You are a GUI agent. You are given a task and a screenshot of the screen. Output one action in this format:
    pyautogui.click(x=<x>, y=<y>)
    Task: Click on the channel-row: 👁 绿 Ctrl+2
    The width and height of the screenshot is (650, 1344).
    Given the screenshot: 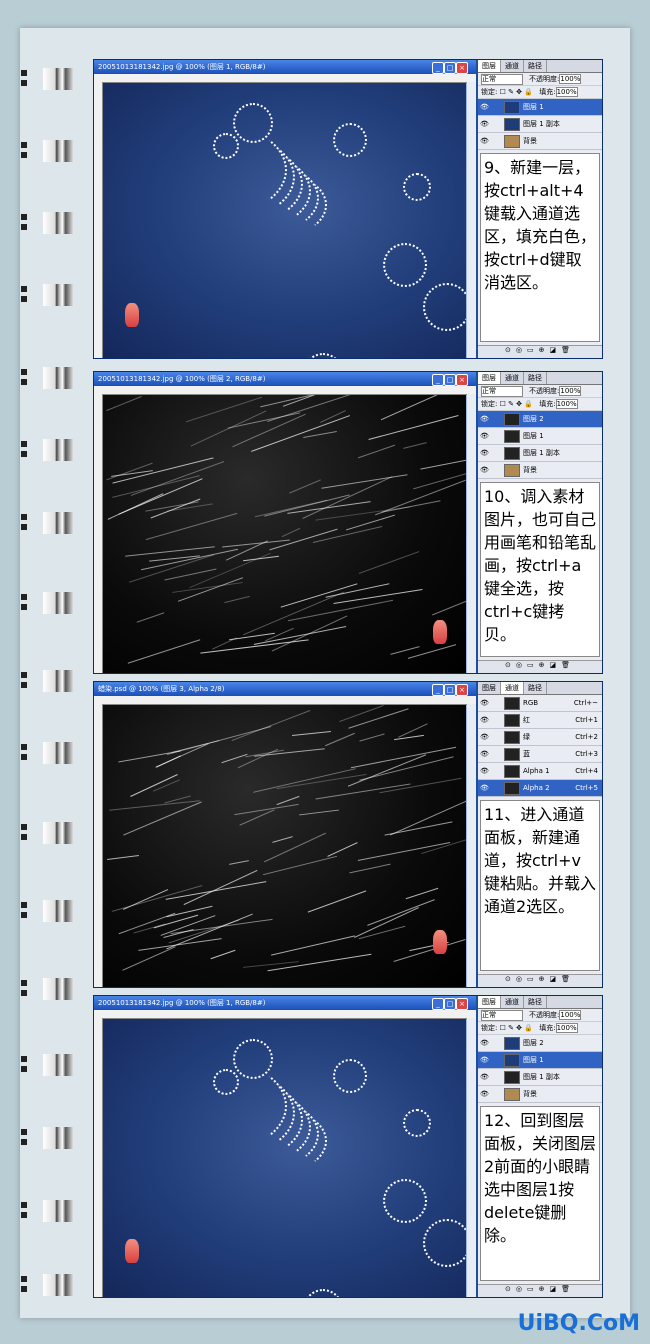 What is the action you would take?
    pyautogui.click(x=540, y=737)
    